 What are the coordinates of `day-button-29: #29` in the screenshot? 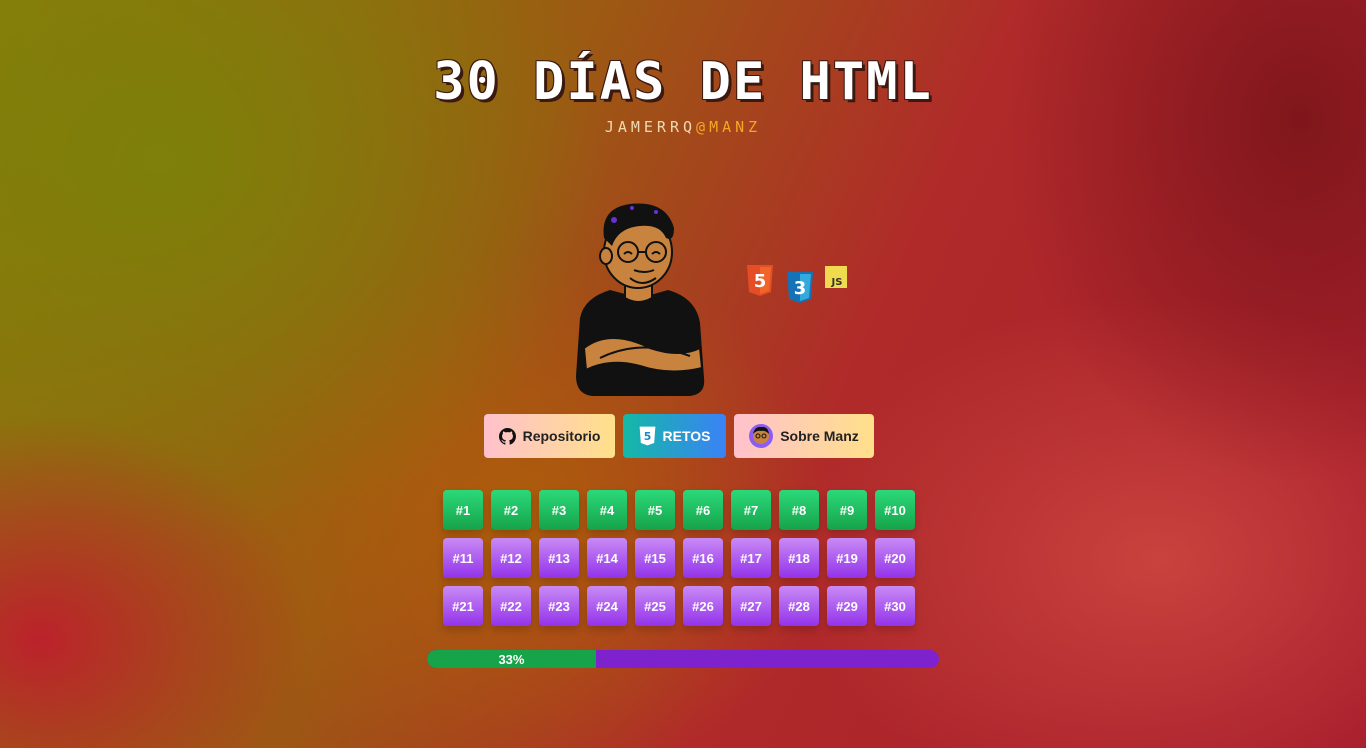 It's located at (847, 606).